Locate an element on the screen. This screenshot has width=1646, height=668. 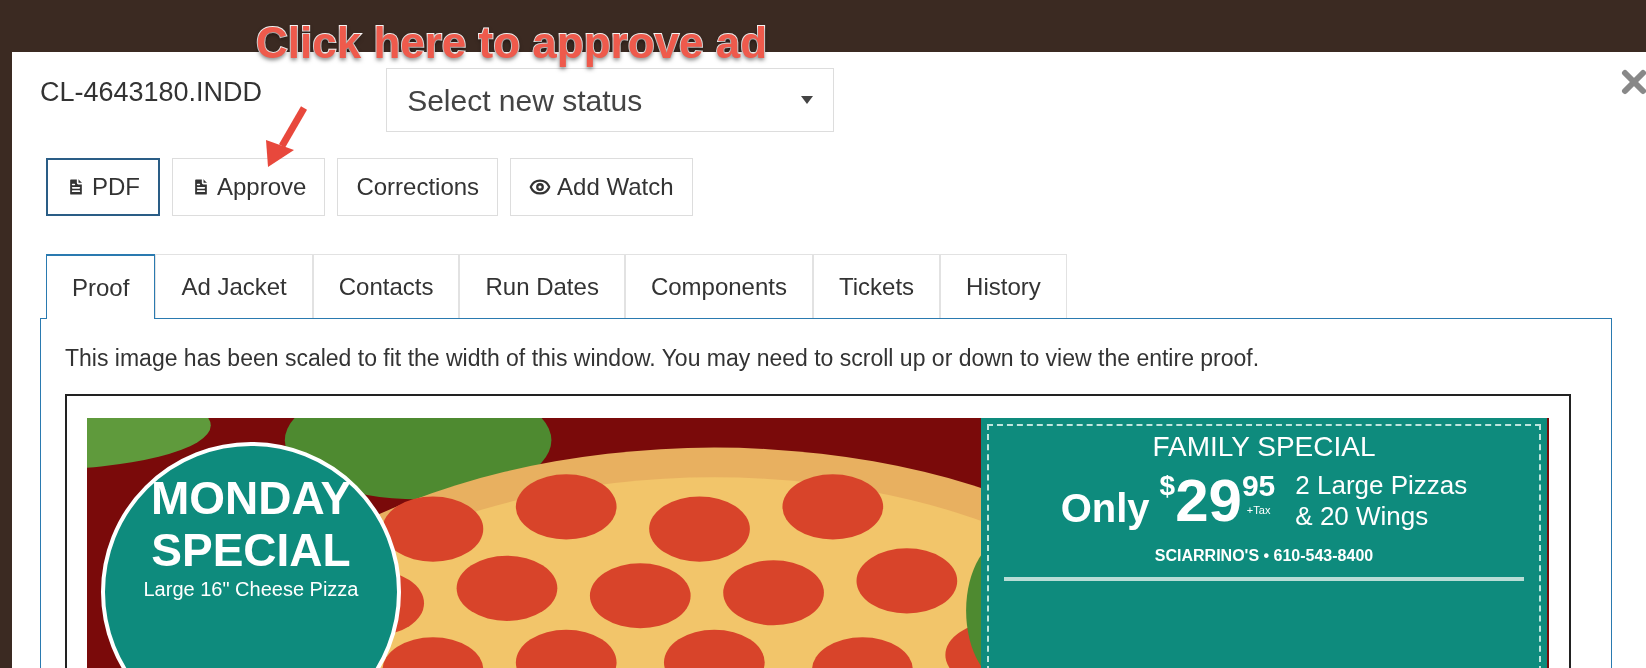
tab: Components is located at coordinates (718, 286).